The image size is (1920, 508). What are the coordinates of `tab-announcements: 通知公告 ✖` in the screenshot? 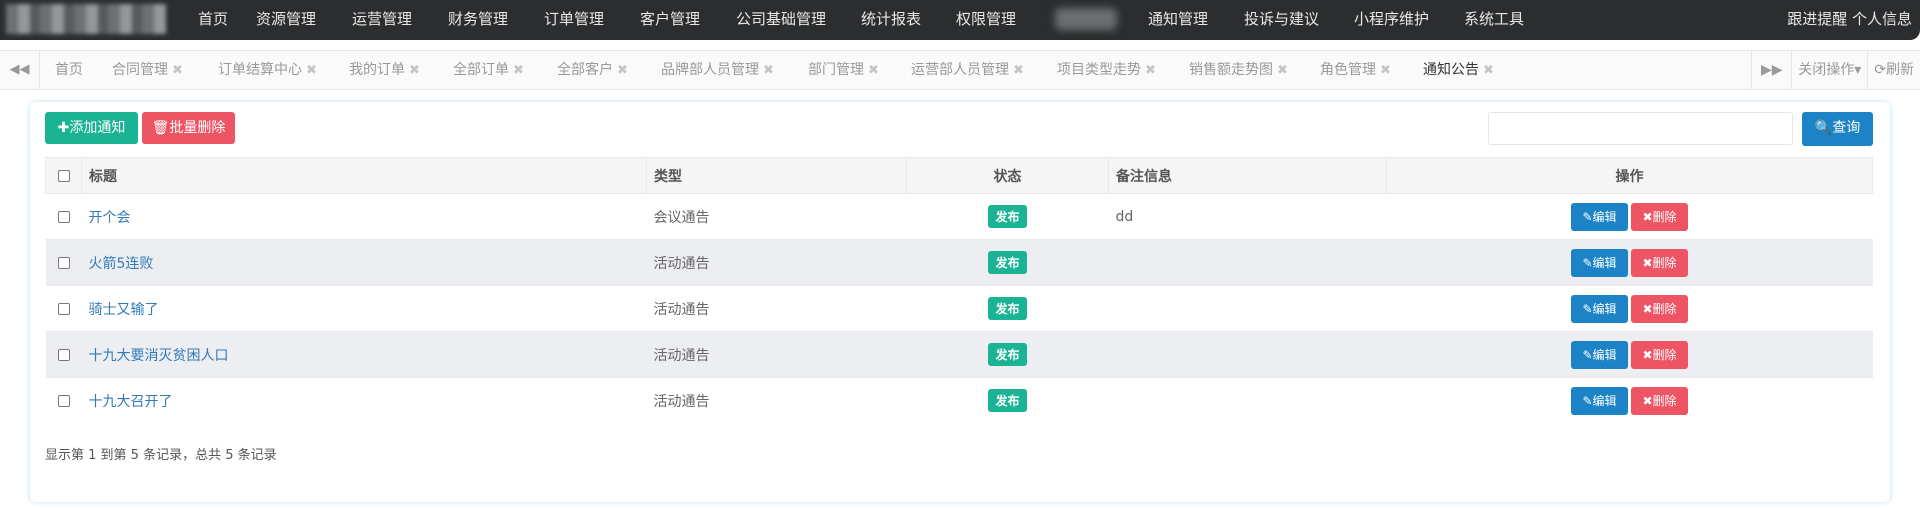 It's located at (1458, 70).